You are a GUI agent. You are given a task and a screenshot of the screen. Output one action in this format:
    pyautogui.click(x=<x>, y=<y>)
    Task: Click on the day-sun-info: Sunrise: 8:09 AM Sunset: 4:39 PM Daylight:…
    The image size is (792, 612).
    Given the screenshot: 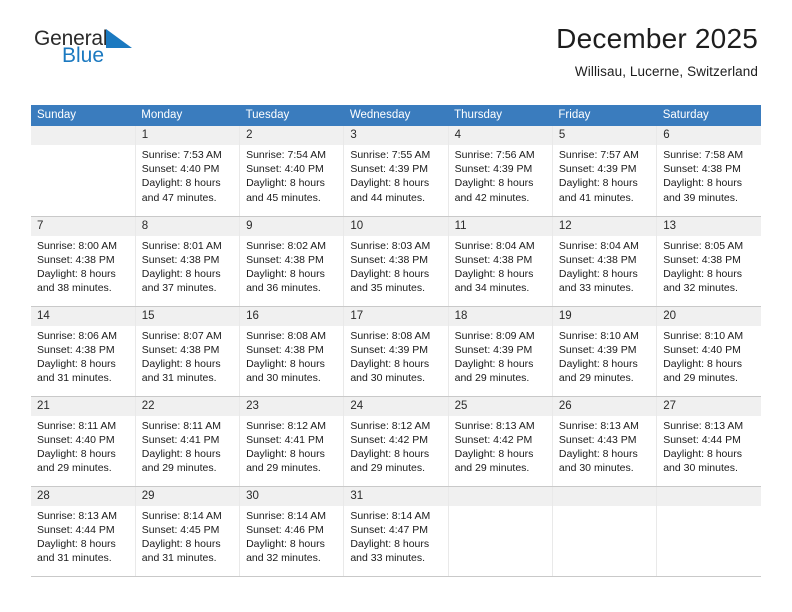 What is the action you would take?
    pyautogui.click(x=500, y=356)
    